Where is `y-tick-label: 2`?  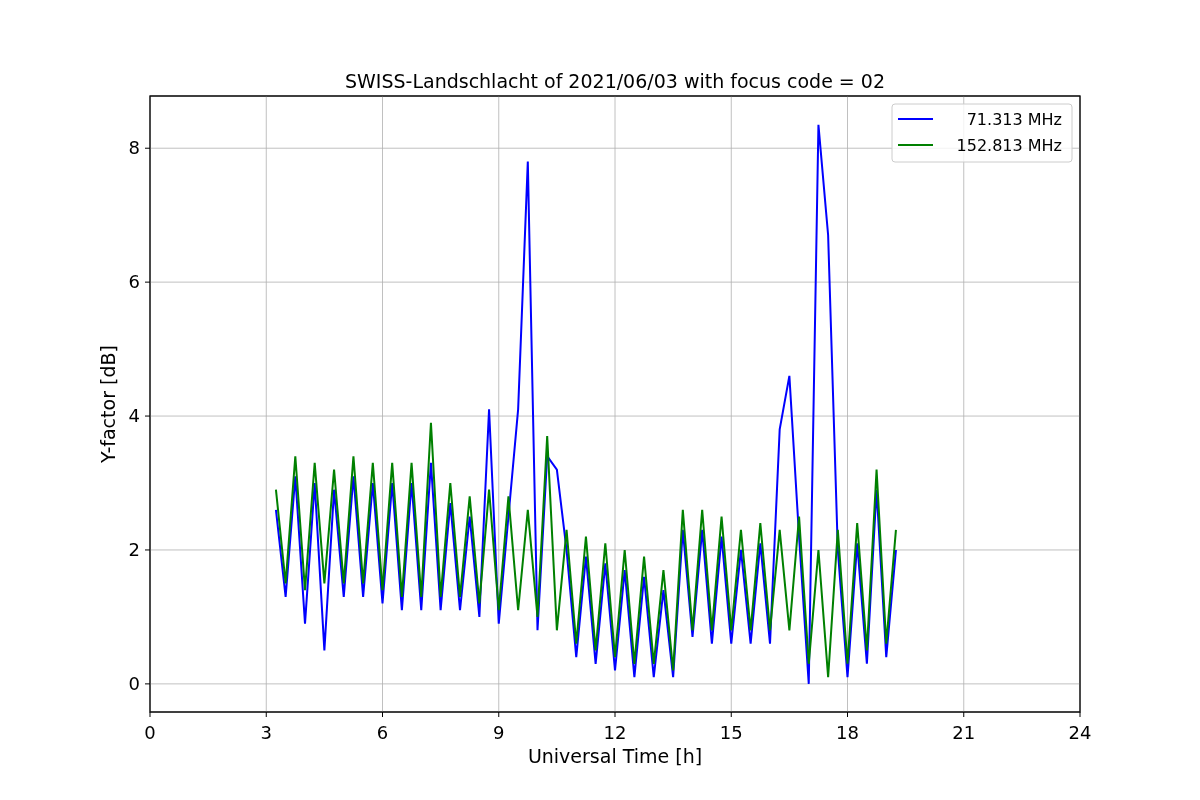 y-tick-label: 2 is located at coordinates (134, 549).